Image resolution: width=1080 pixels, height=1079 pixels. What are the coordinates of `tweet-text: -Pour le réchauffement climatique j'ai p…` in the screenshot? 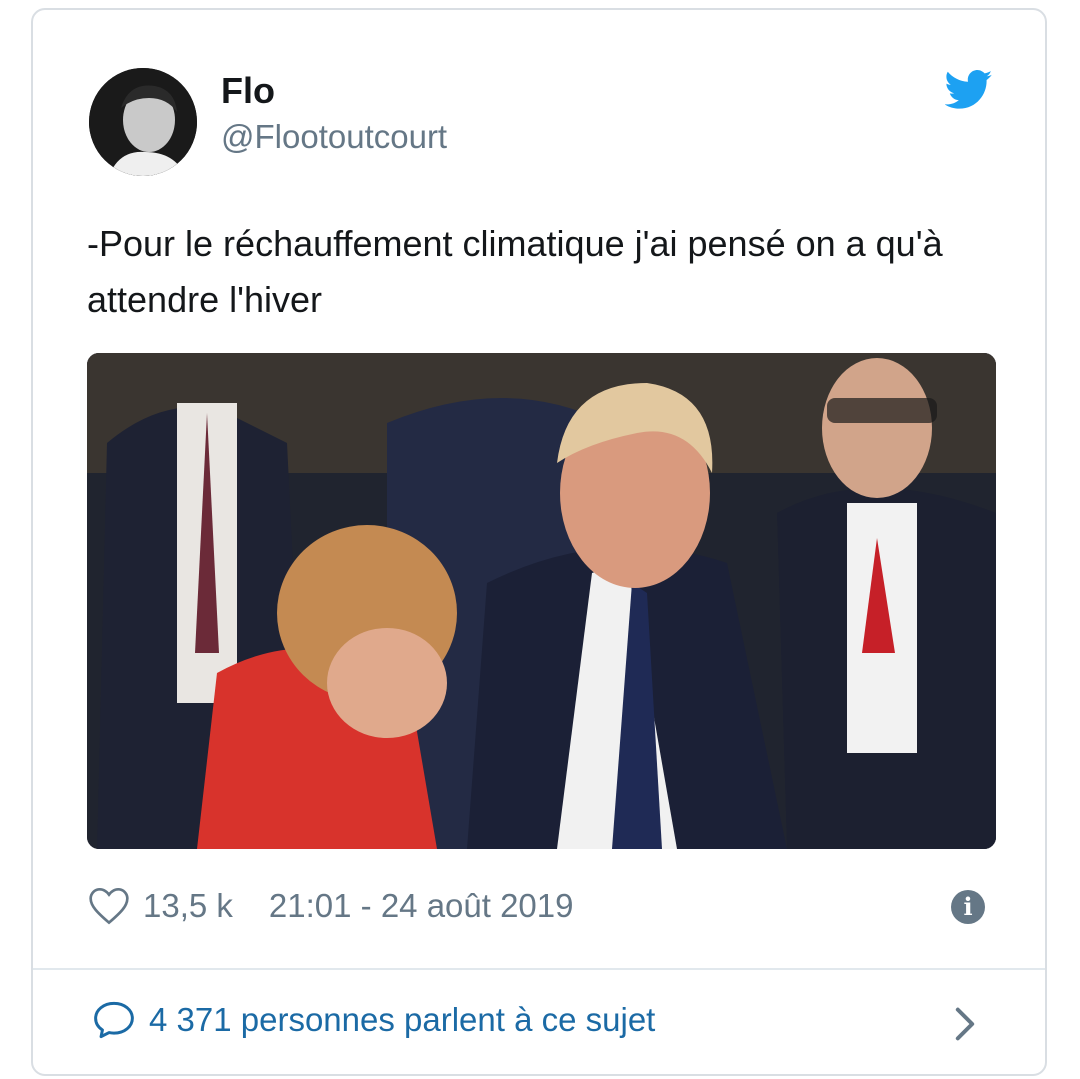 It's located at (515, 271).